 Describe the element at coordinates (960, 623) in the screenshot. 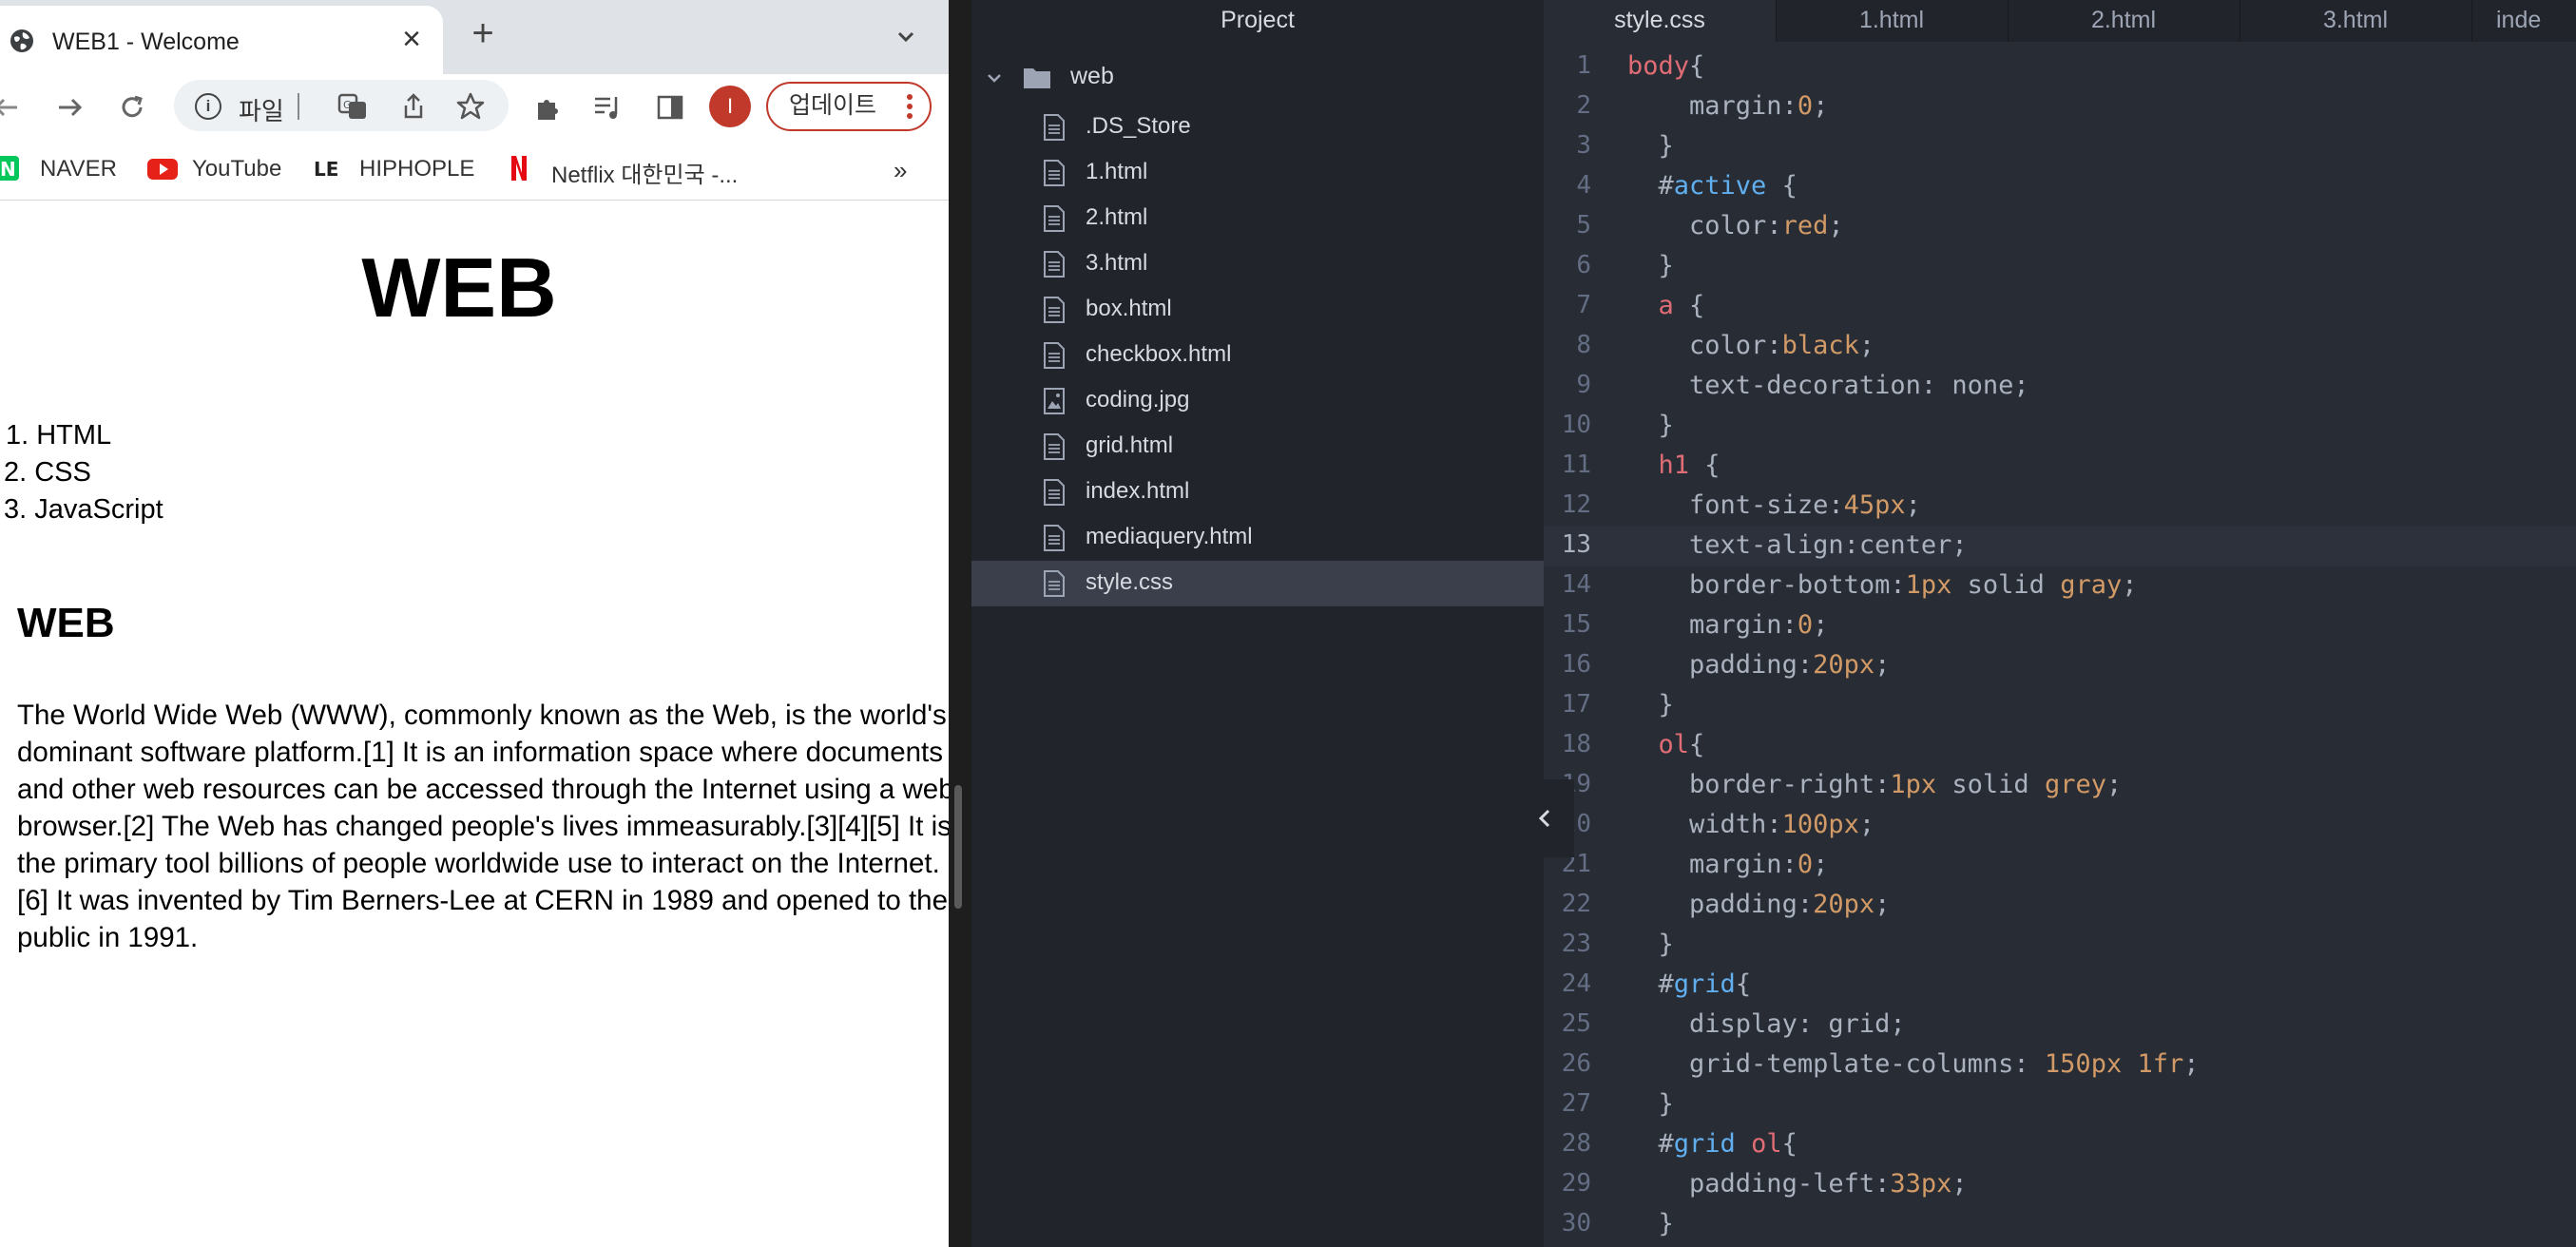

I see `split-divider` at that location.